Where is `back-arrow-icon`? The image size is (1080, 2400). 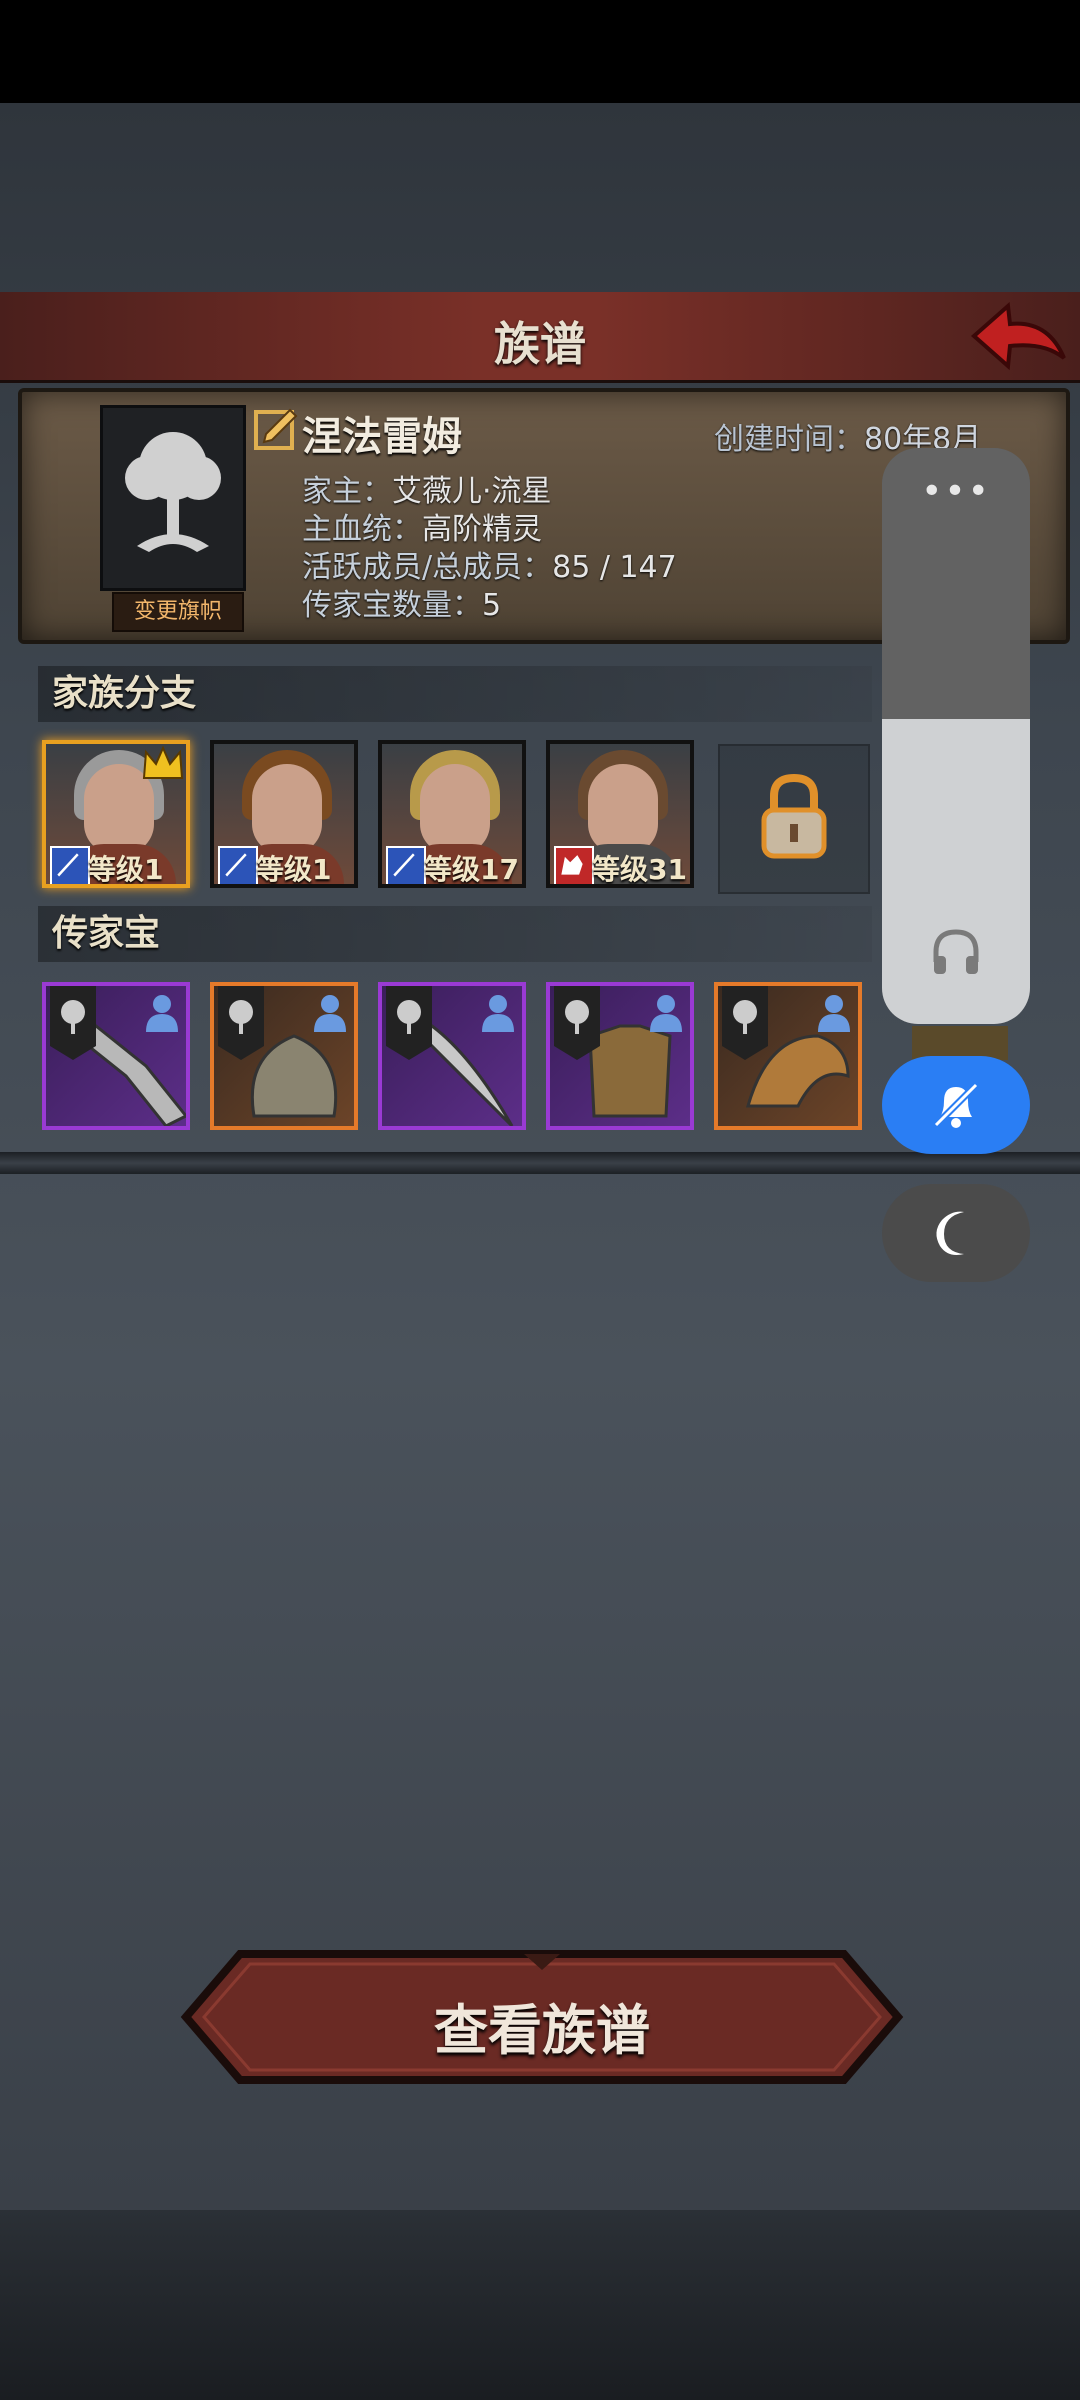
back-arrow-icon is located at coordinates (1018, 336).